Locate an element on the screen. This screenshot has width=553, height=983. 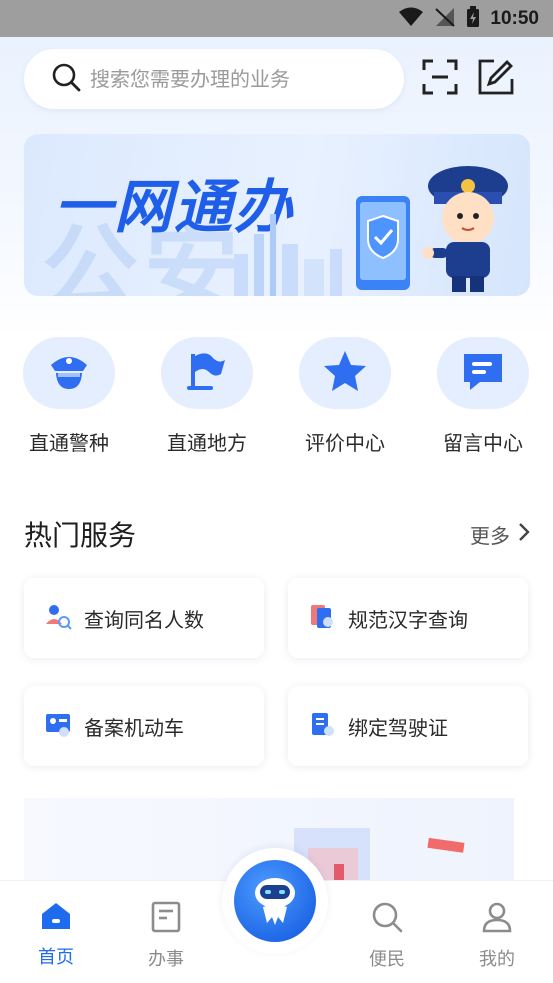
section-title: 热门服务 is located at coordinates (80, 535).